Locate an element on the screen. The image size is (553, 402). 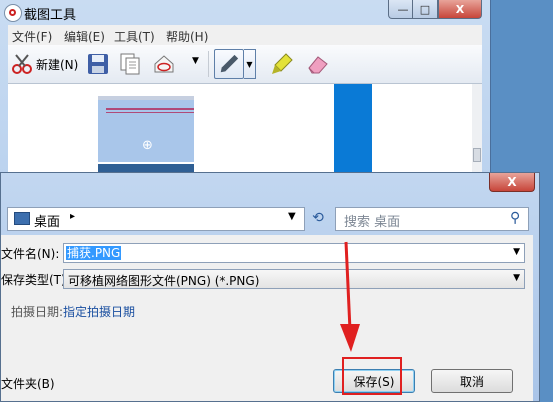
scrollbar-thumb is located at coordinates (477, 155).